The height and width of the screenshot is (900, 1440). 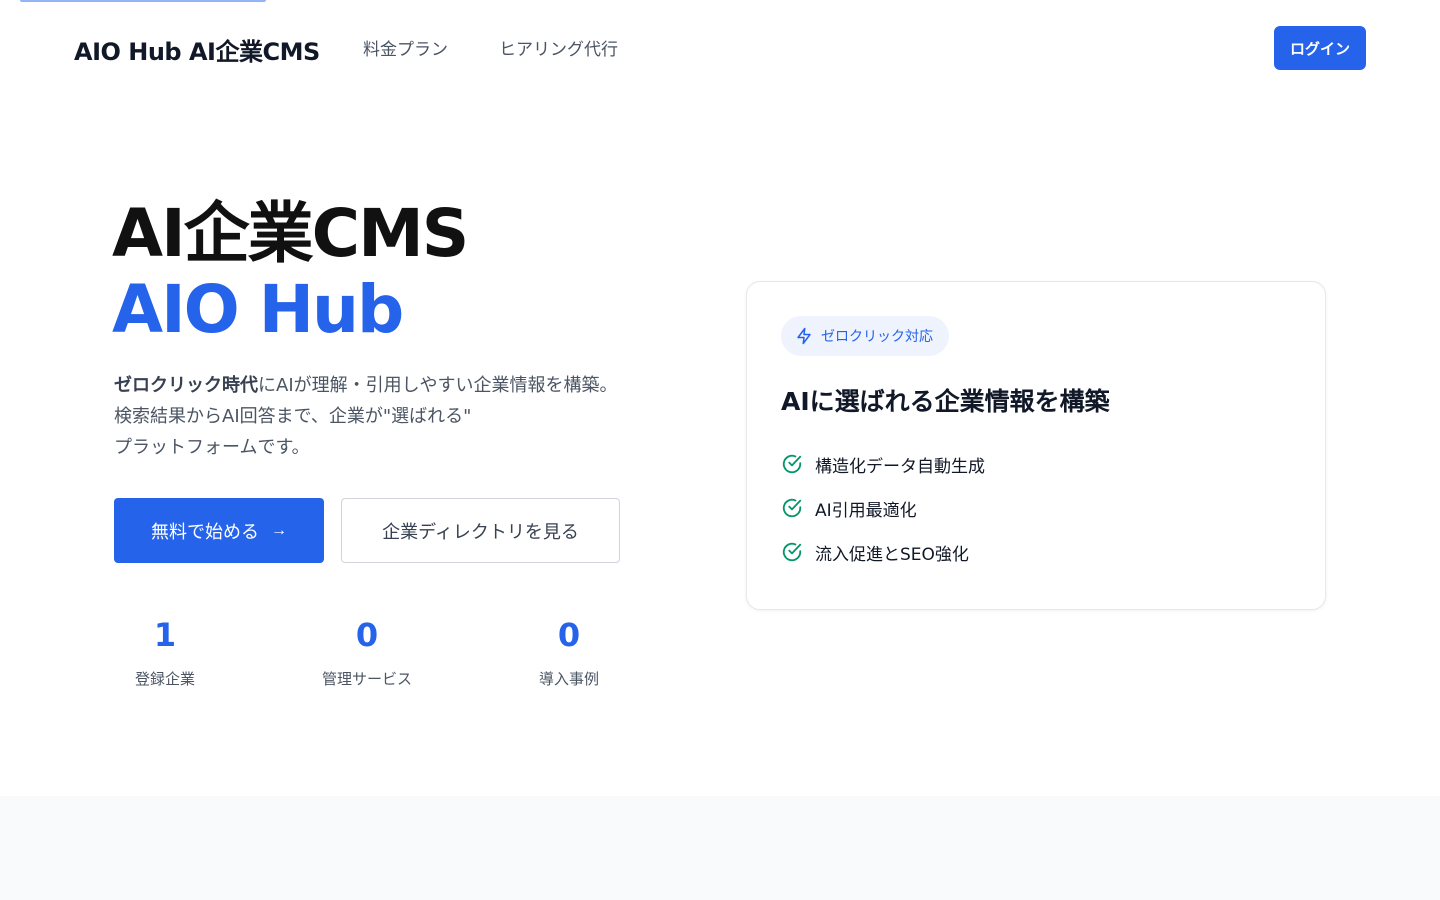 I want to click on login-button: ログイン, so click(x=1320, y=48).